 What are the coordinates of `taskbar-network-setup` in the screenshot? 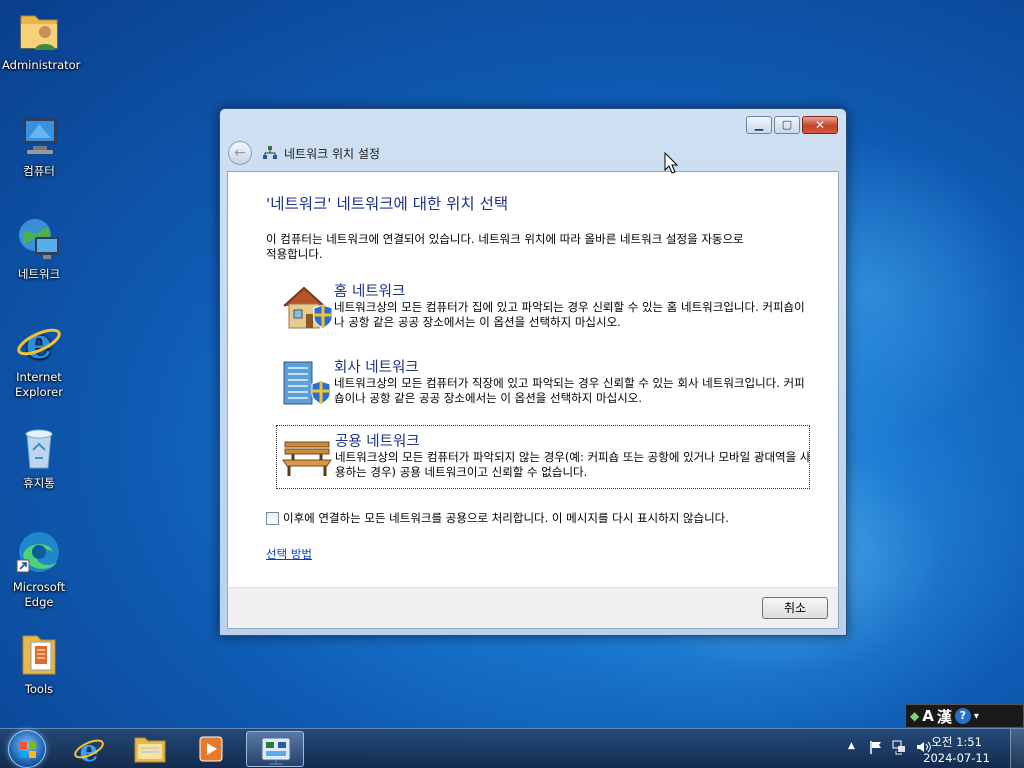 It's located at (275, 749).